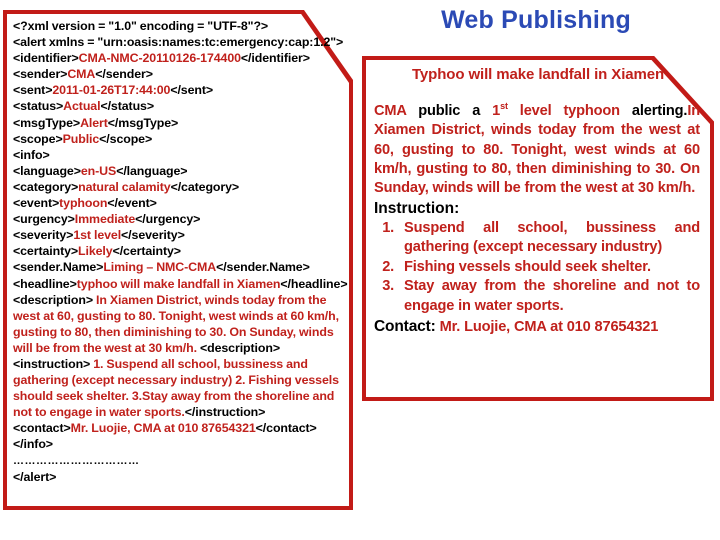  I want to click on xml-tag: <event>, so click(36, 203).